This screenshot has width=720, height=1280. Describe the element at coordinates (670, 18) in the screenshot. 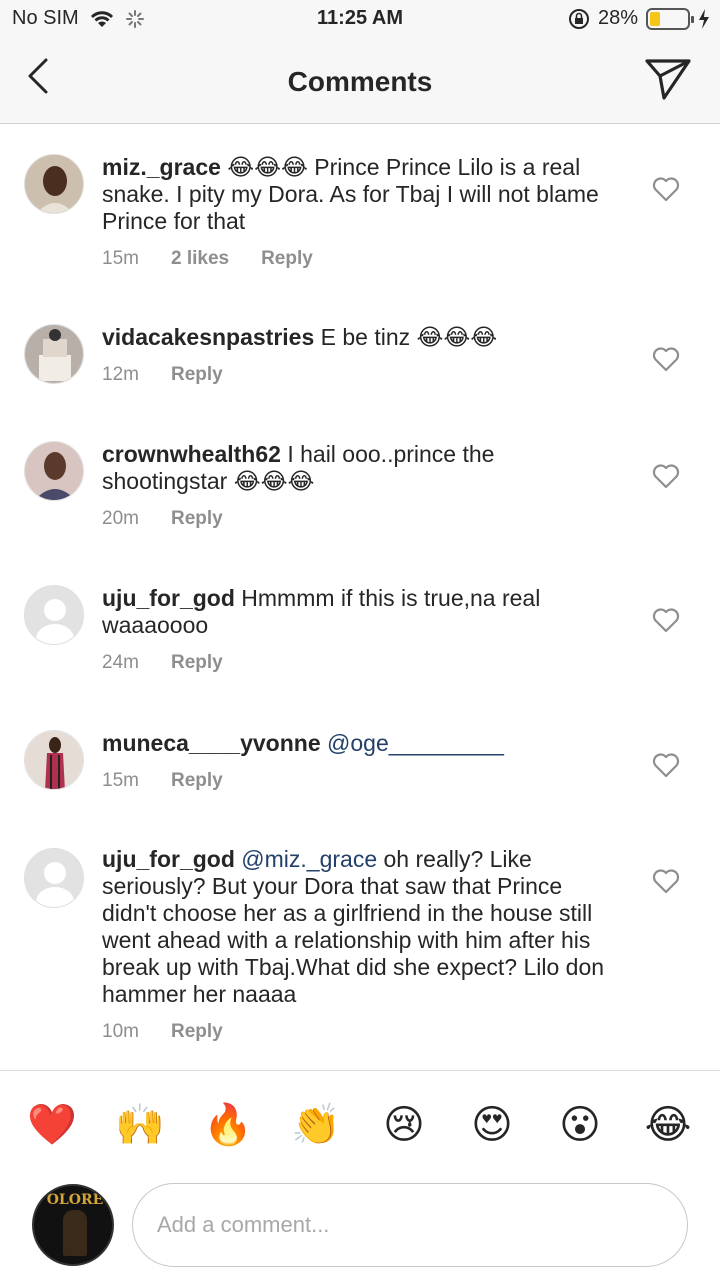

I see `battery-icon` at that location.